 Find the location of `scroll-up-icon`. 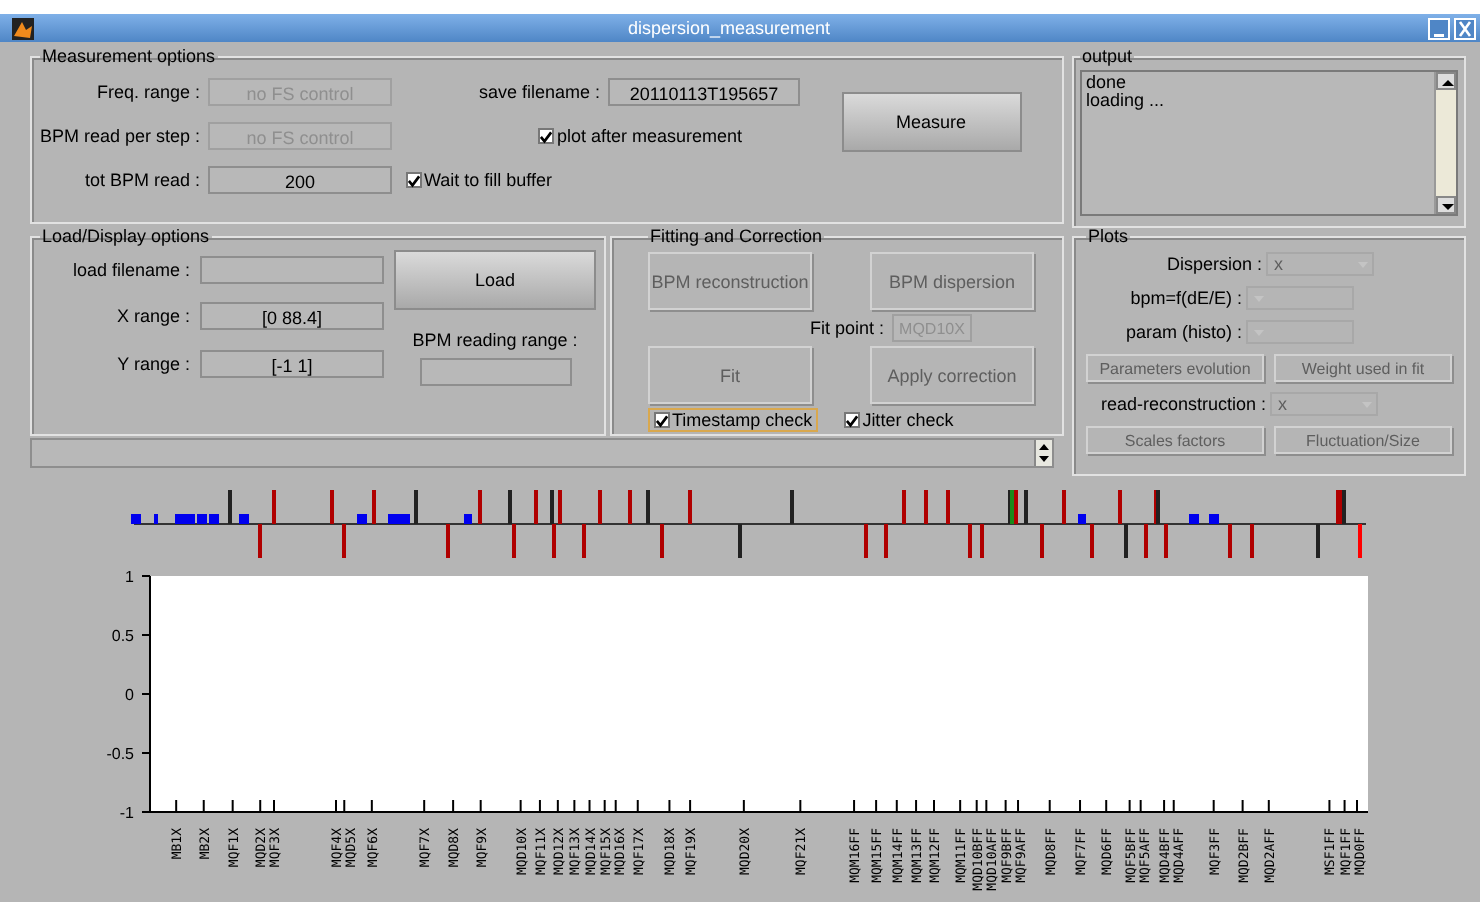

scroll-up-icon is located at coordinates (1446, 81).